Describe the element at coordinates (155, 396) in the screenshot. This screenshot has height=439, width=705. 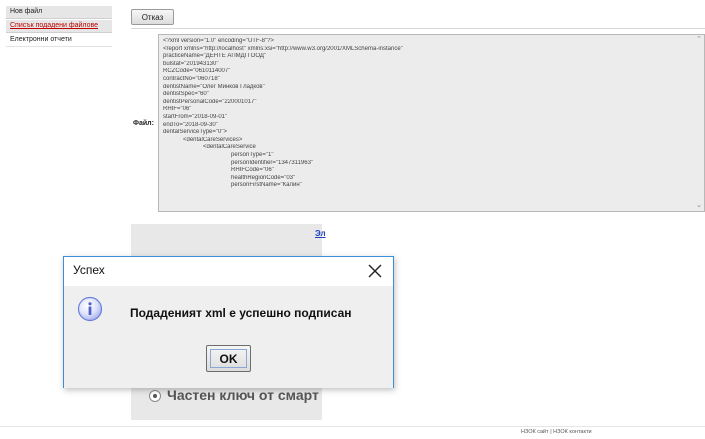
I see `smartcard-radio` at that location.